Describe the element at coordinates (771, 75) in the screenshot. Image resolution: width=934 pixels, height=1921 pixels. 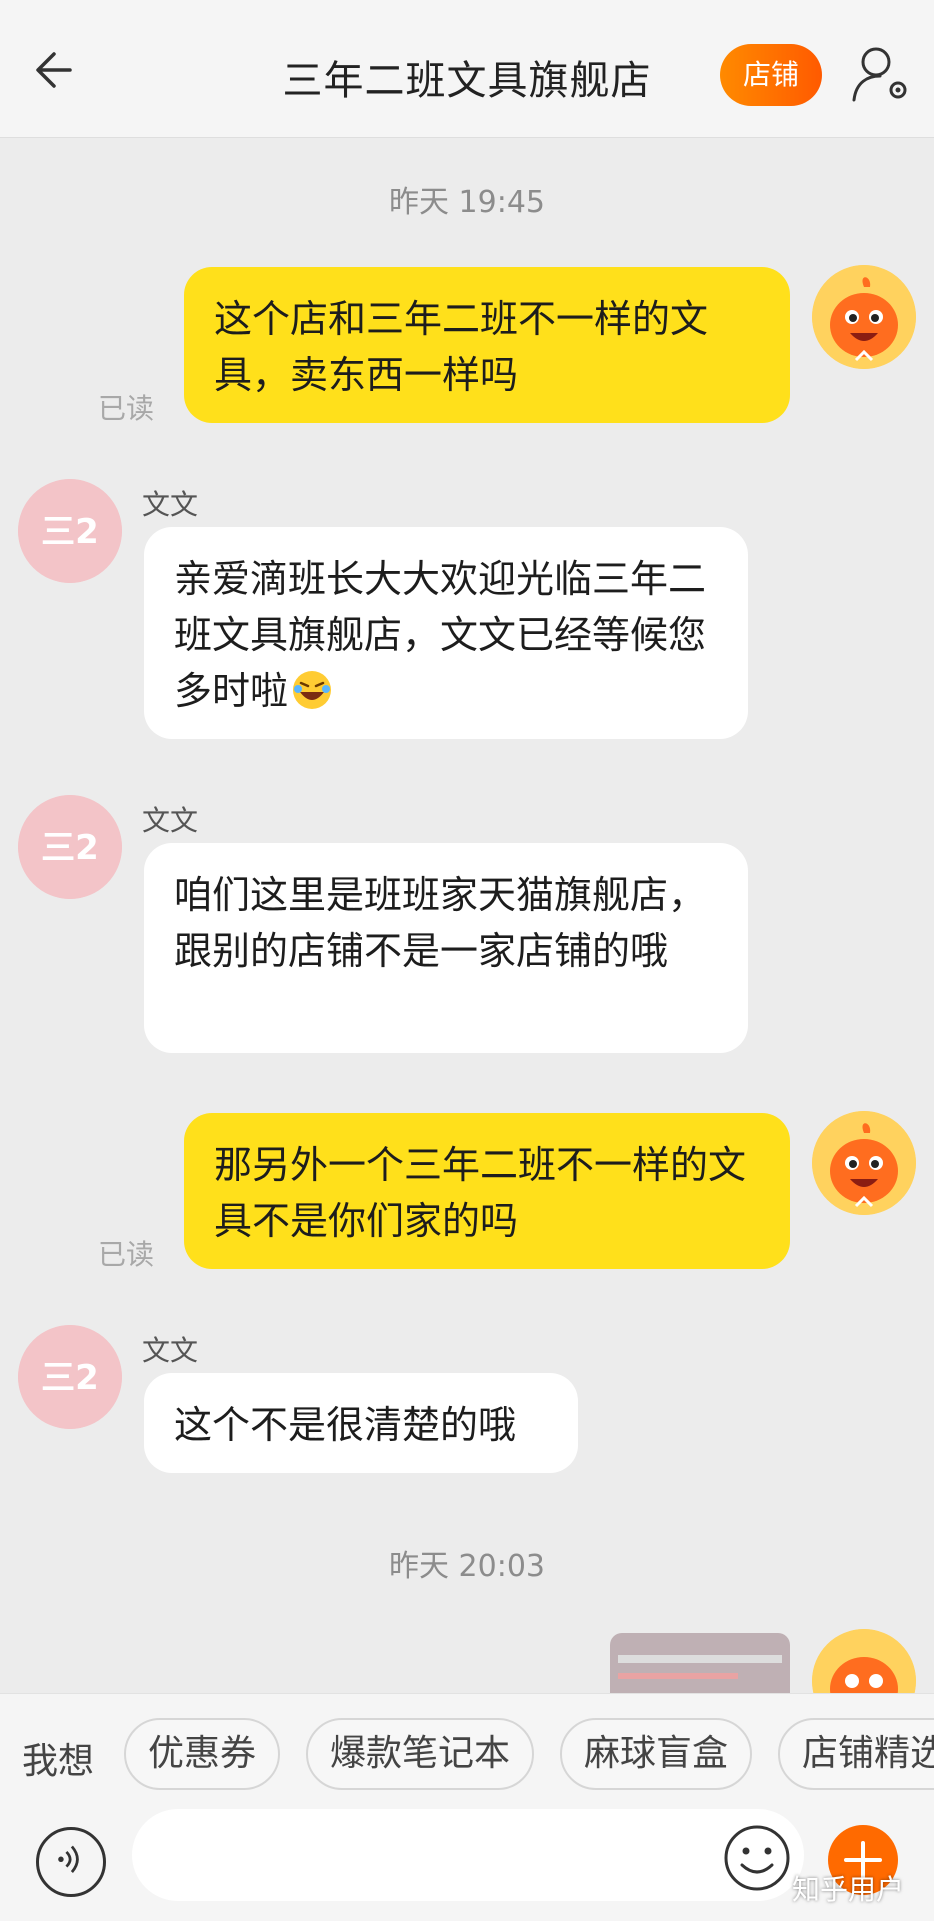
I see `shop-button: 店铺` at that location.